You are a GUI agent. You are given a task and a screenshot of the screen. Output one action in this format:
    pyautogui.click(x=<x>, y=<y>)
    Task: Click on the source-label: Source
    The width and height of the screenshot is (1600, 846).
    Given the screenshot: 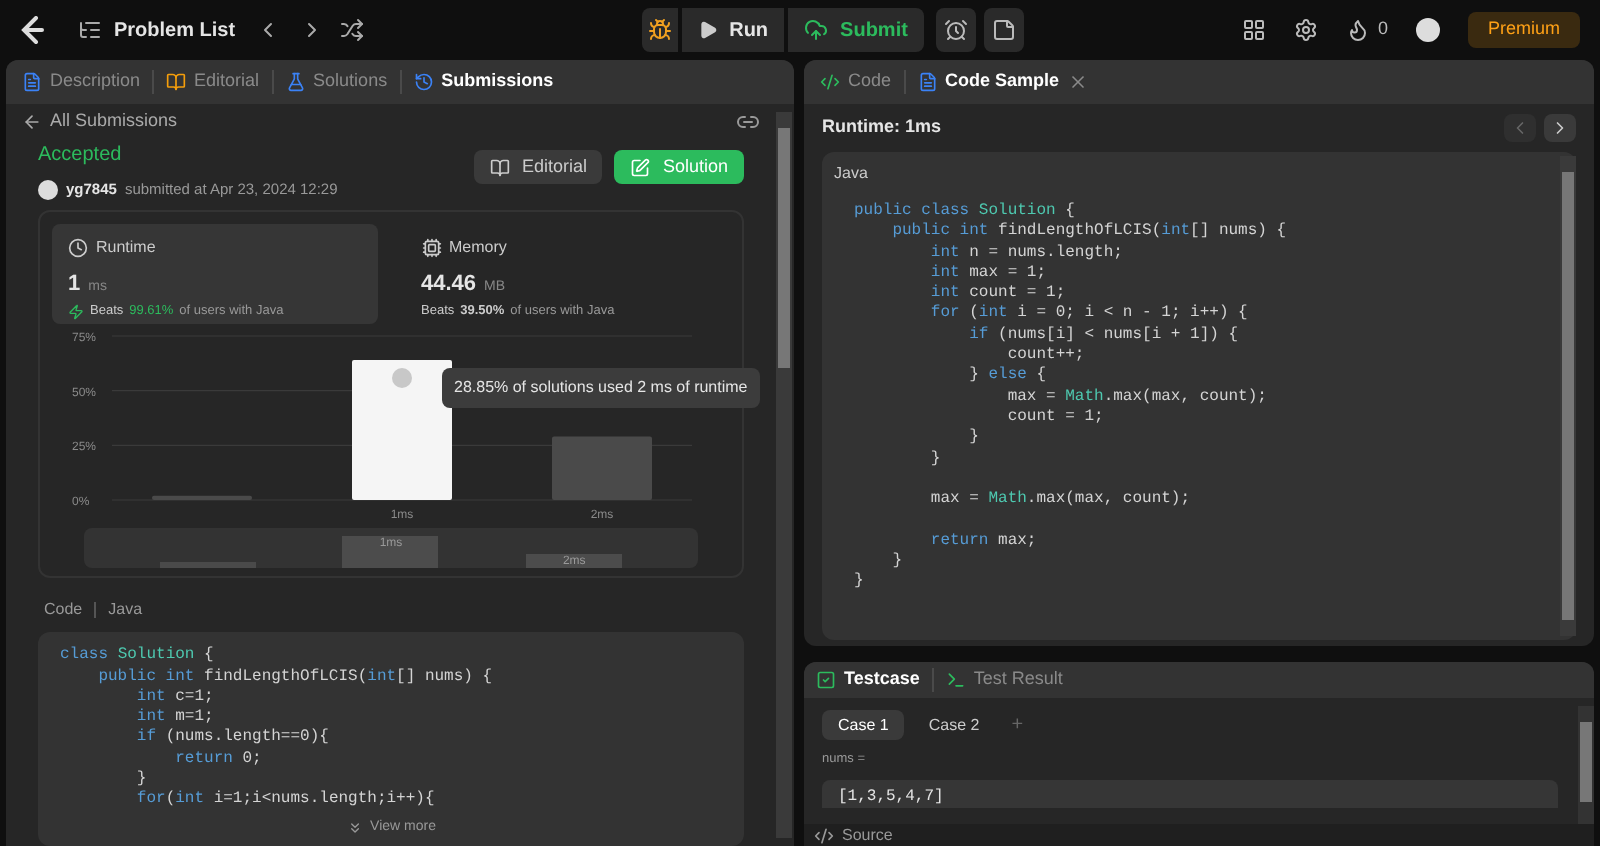 What is the action you would take?
    pyautogui.click(x=867, y=834)
    